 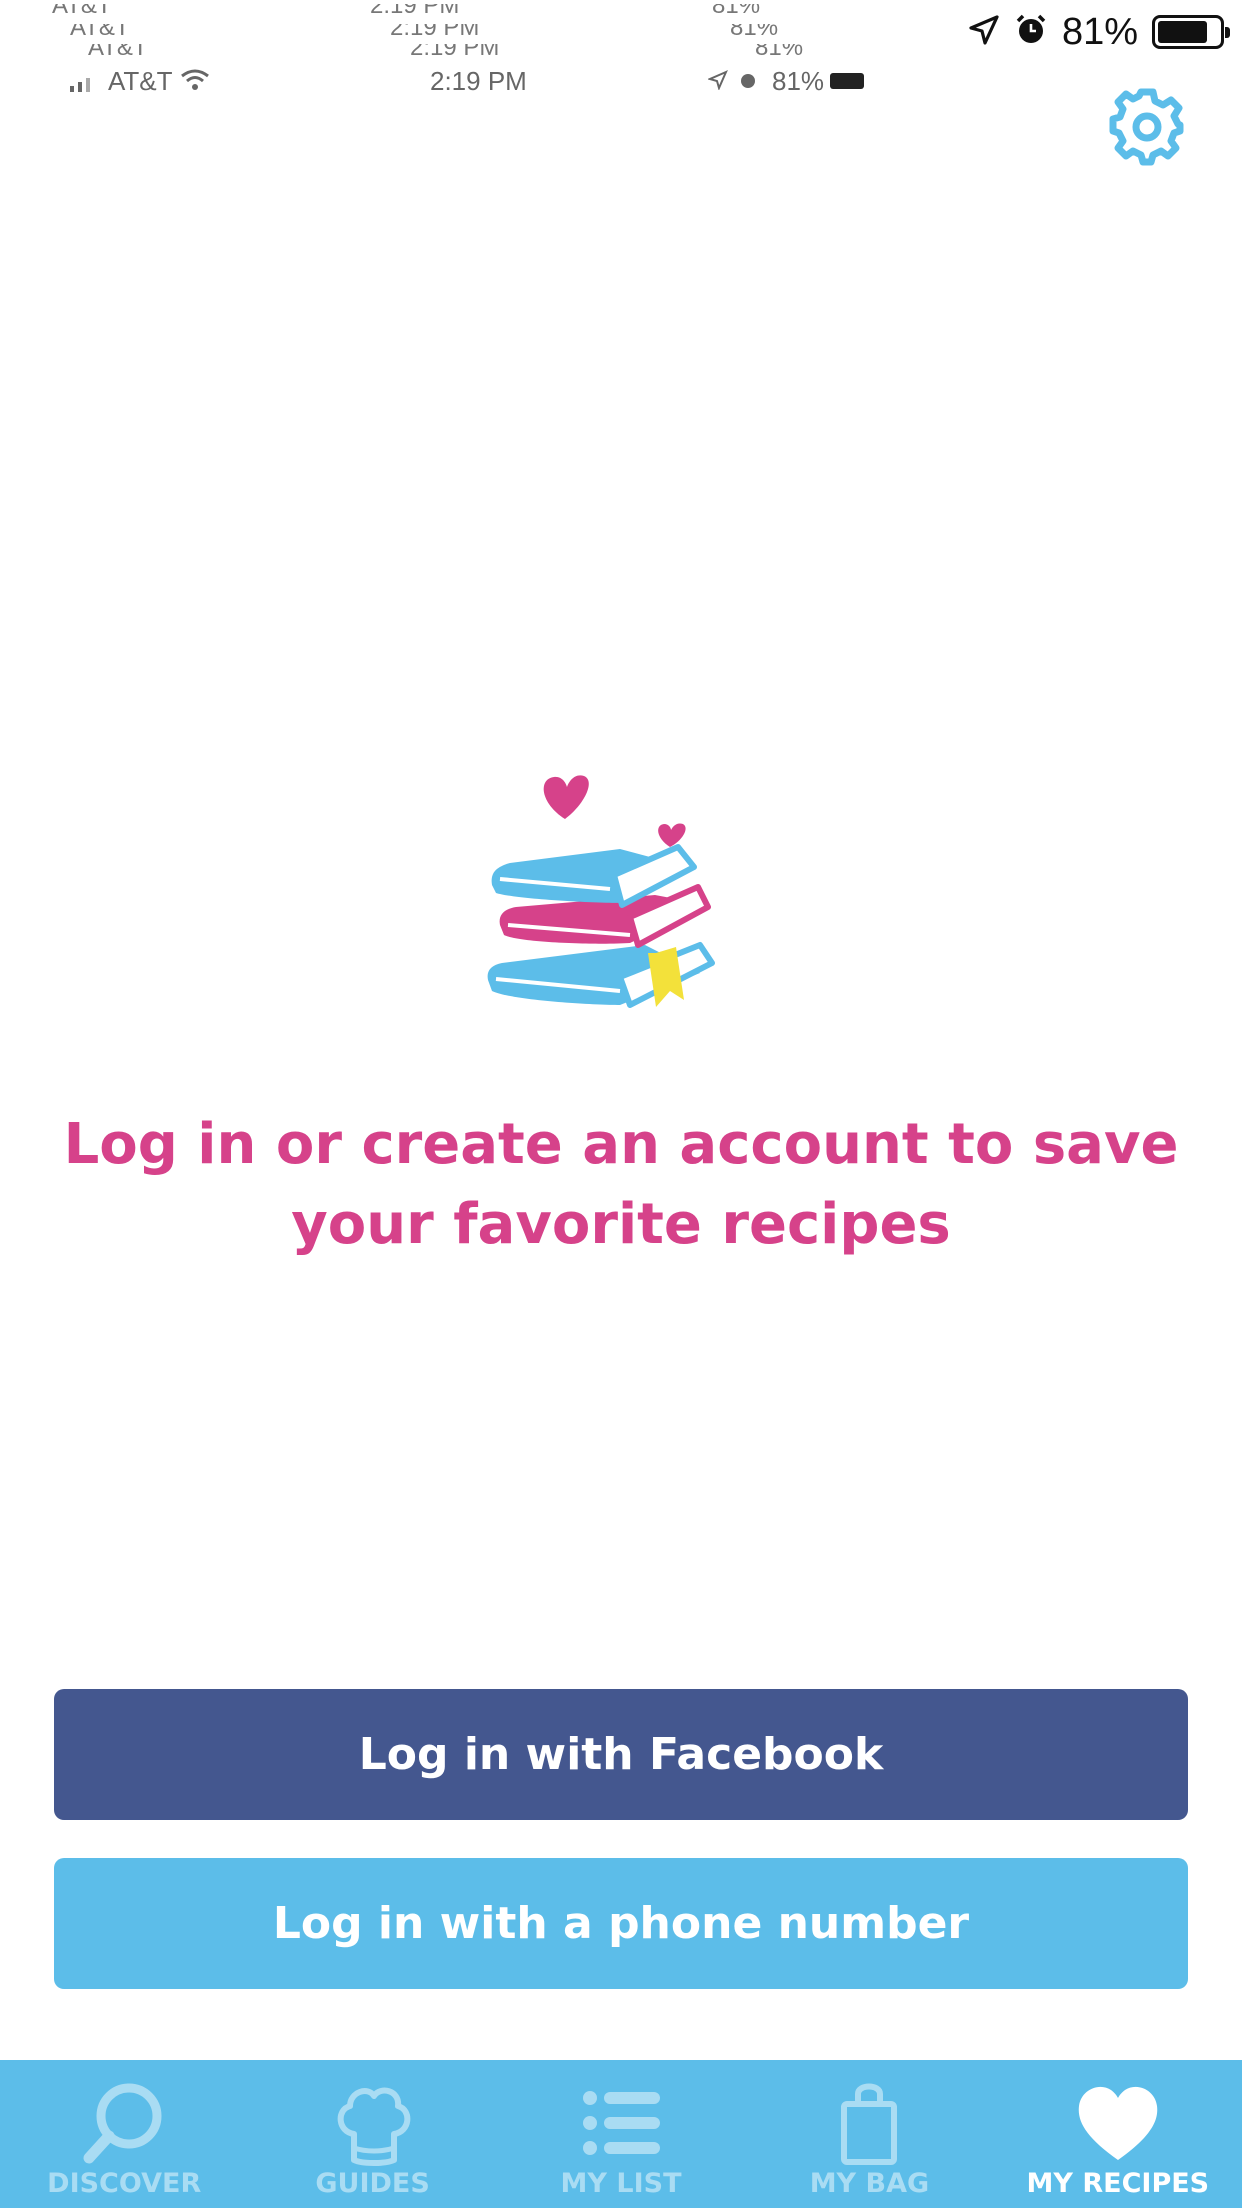 I want to click on bag-icon, so click(x=869, y=2124).